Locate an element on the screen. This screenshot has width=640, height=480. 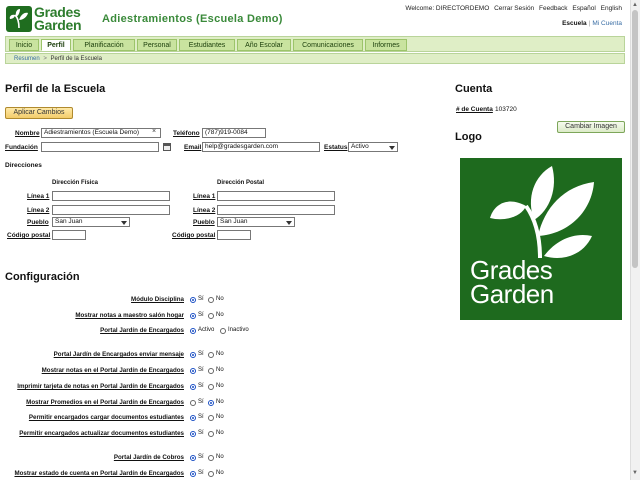
context-links: Escuela | Mi Cuenta is located at coordinates (592, 23).